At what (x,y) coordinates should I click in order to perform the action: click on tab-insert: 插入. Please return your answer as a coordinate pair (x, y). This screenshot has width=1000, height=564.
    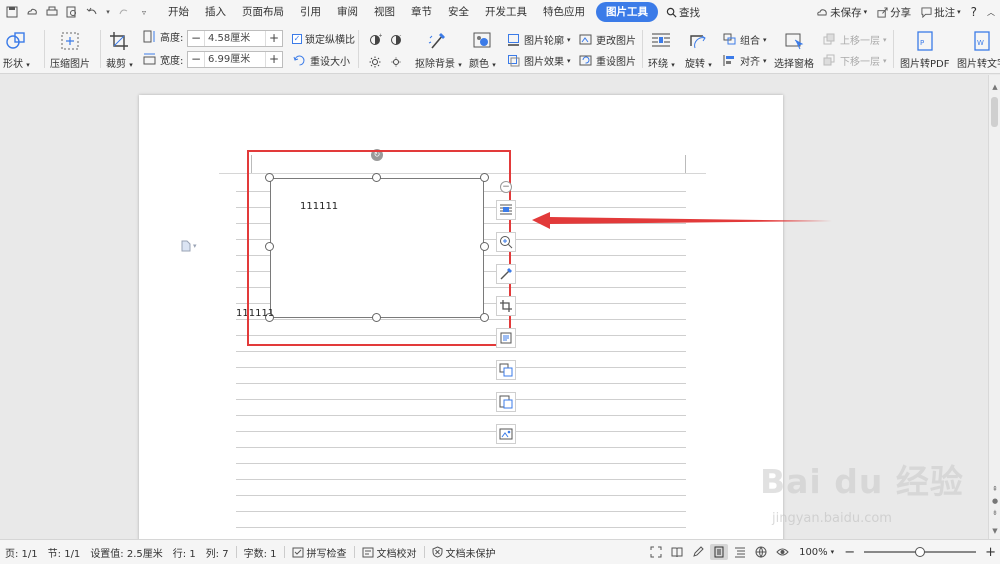
    Looking at the image, I should click on (215, 12).